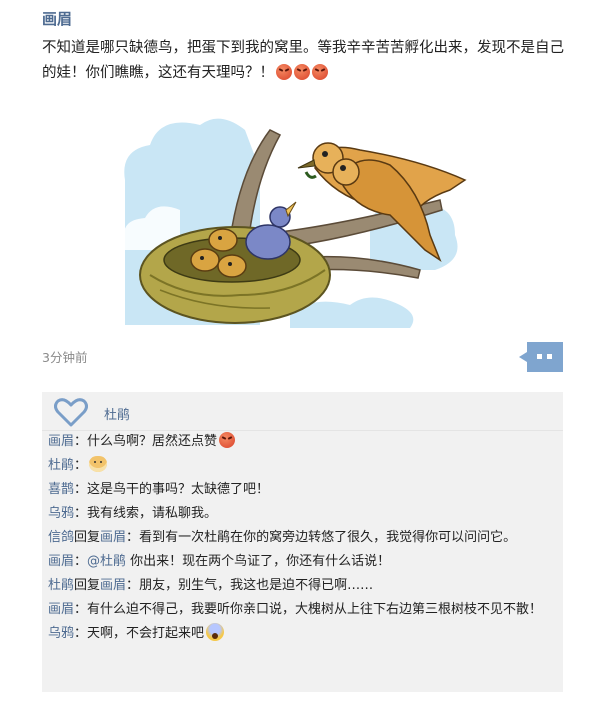  I want to click on comment-item: 杜鹃：, so click(303, 466).